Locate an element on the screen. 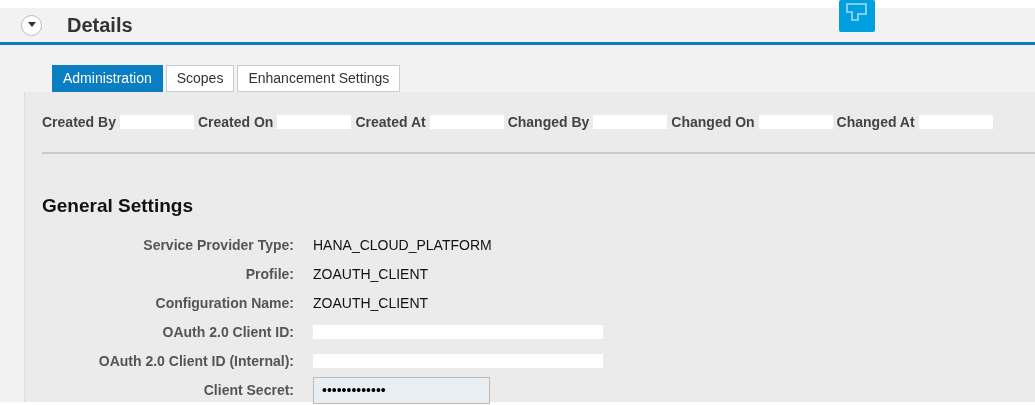 The image size is (1035, 405). field-label: OAuth 2.0 Client ID (Internal): is located at coordinates (195, 361).